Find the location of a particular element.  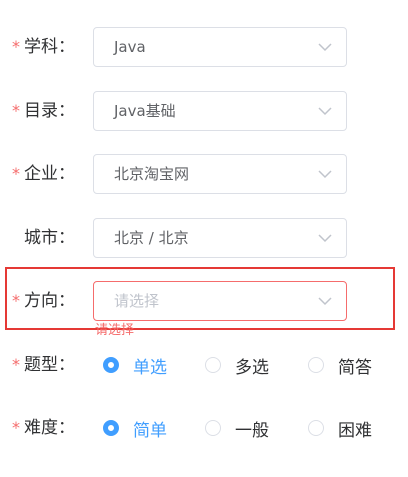

radio-hard: 困难 is located at coordinates (340, 428).